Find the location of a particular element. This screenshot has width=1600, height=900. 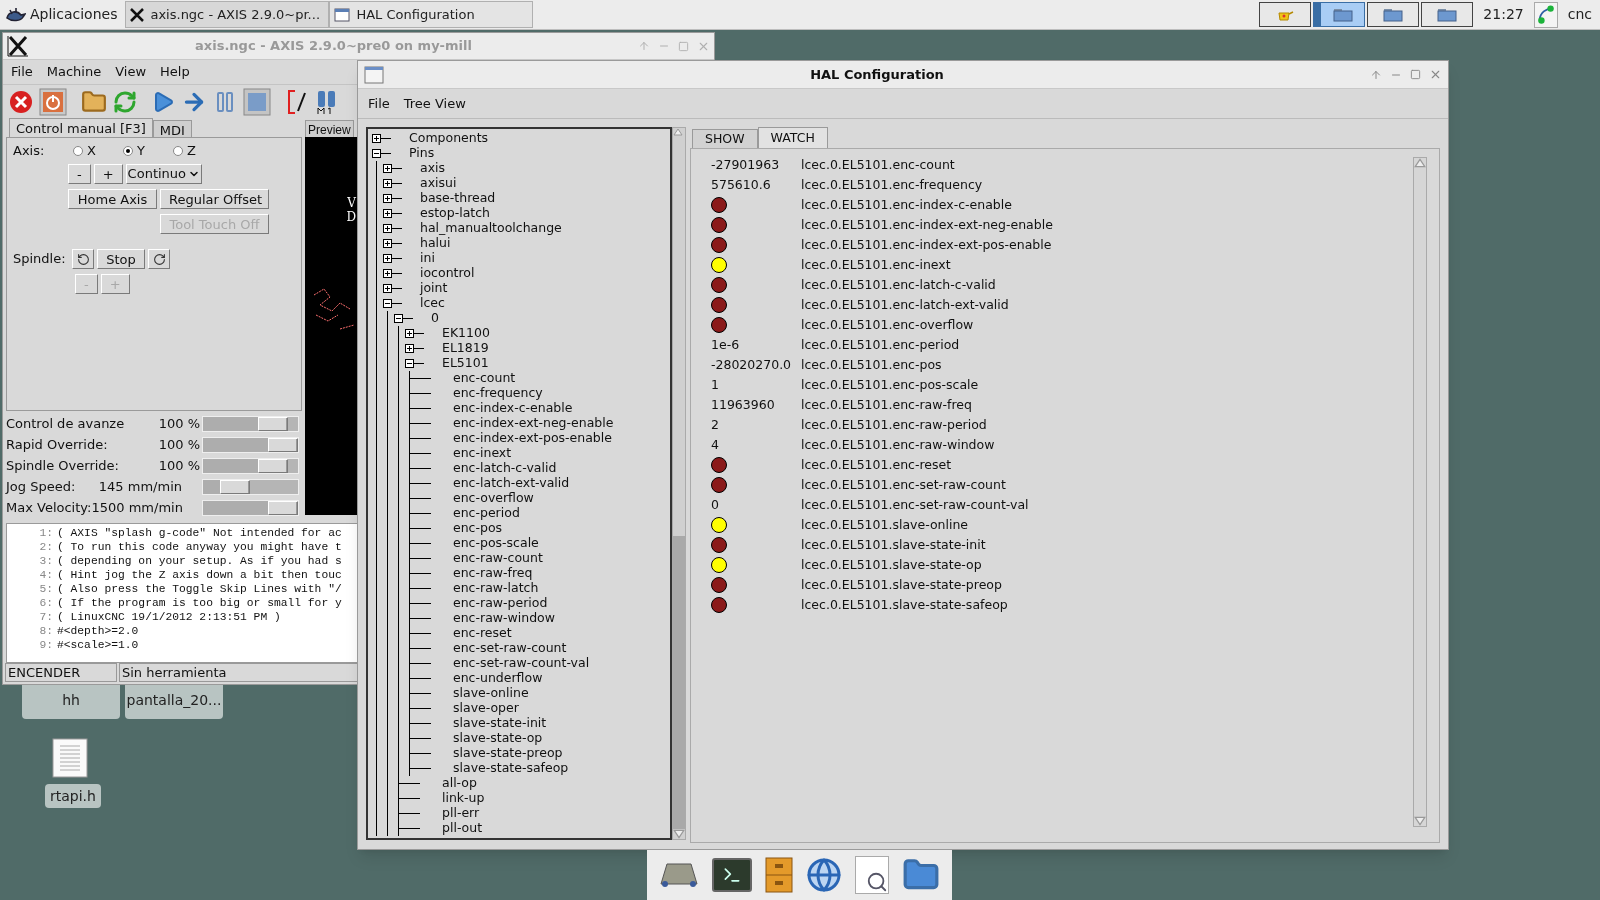

preview-text: V is located at coordinates (351, 203).